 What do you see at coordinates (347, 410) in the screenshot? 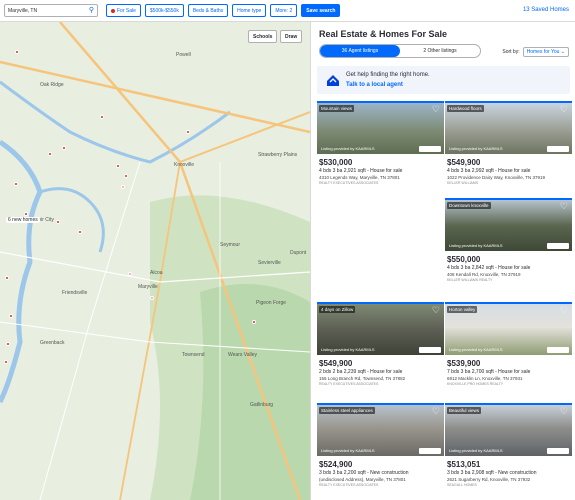
I see `listing-tag: Stainless steel appliances` at bounding box center [347, 410].